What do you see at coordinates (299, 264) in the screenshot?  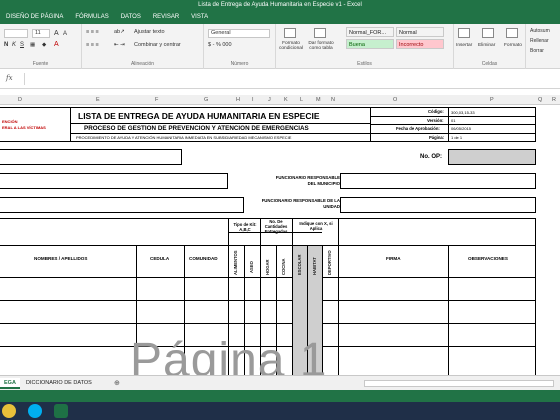 I see `escolar-header: ESCOLAR` at bounding box center [299, 264].